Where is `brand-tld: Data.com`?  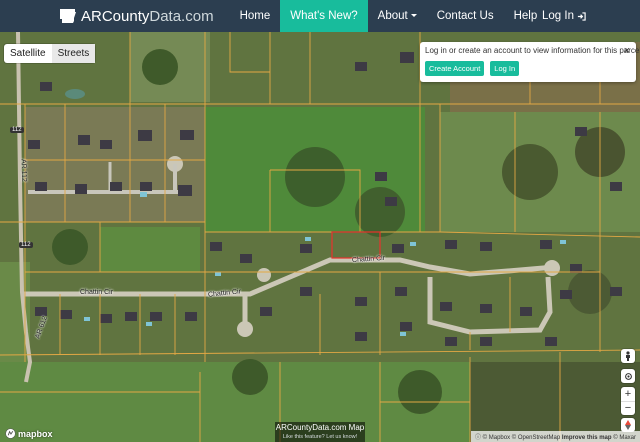 brand-tld: Data.com is located at coordinates (181, 16).